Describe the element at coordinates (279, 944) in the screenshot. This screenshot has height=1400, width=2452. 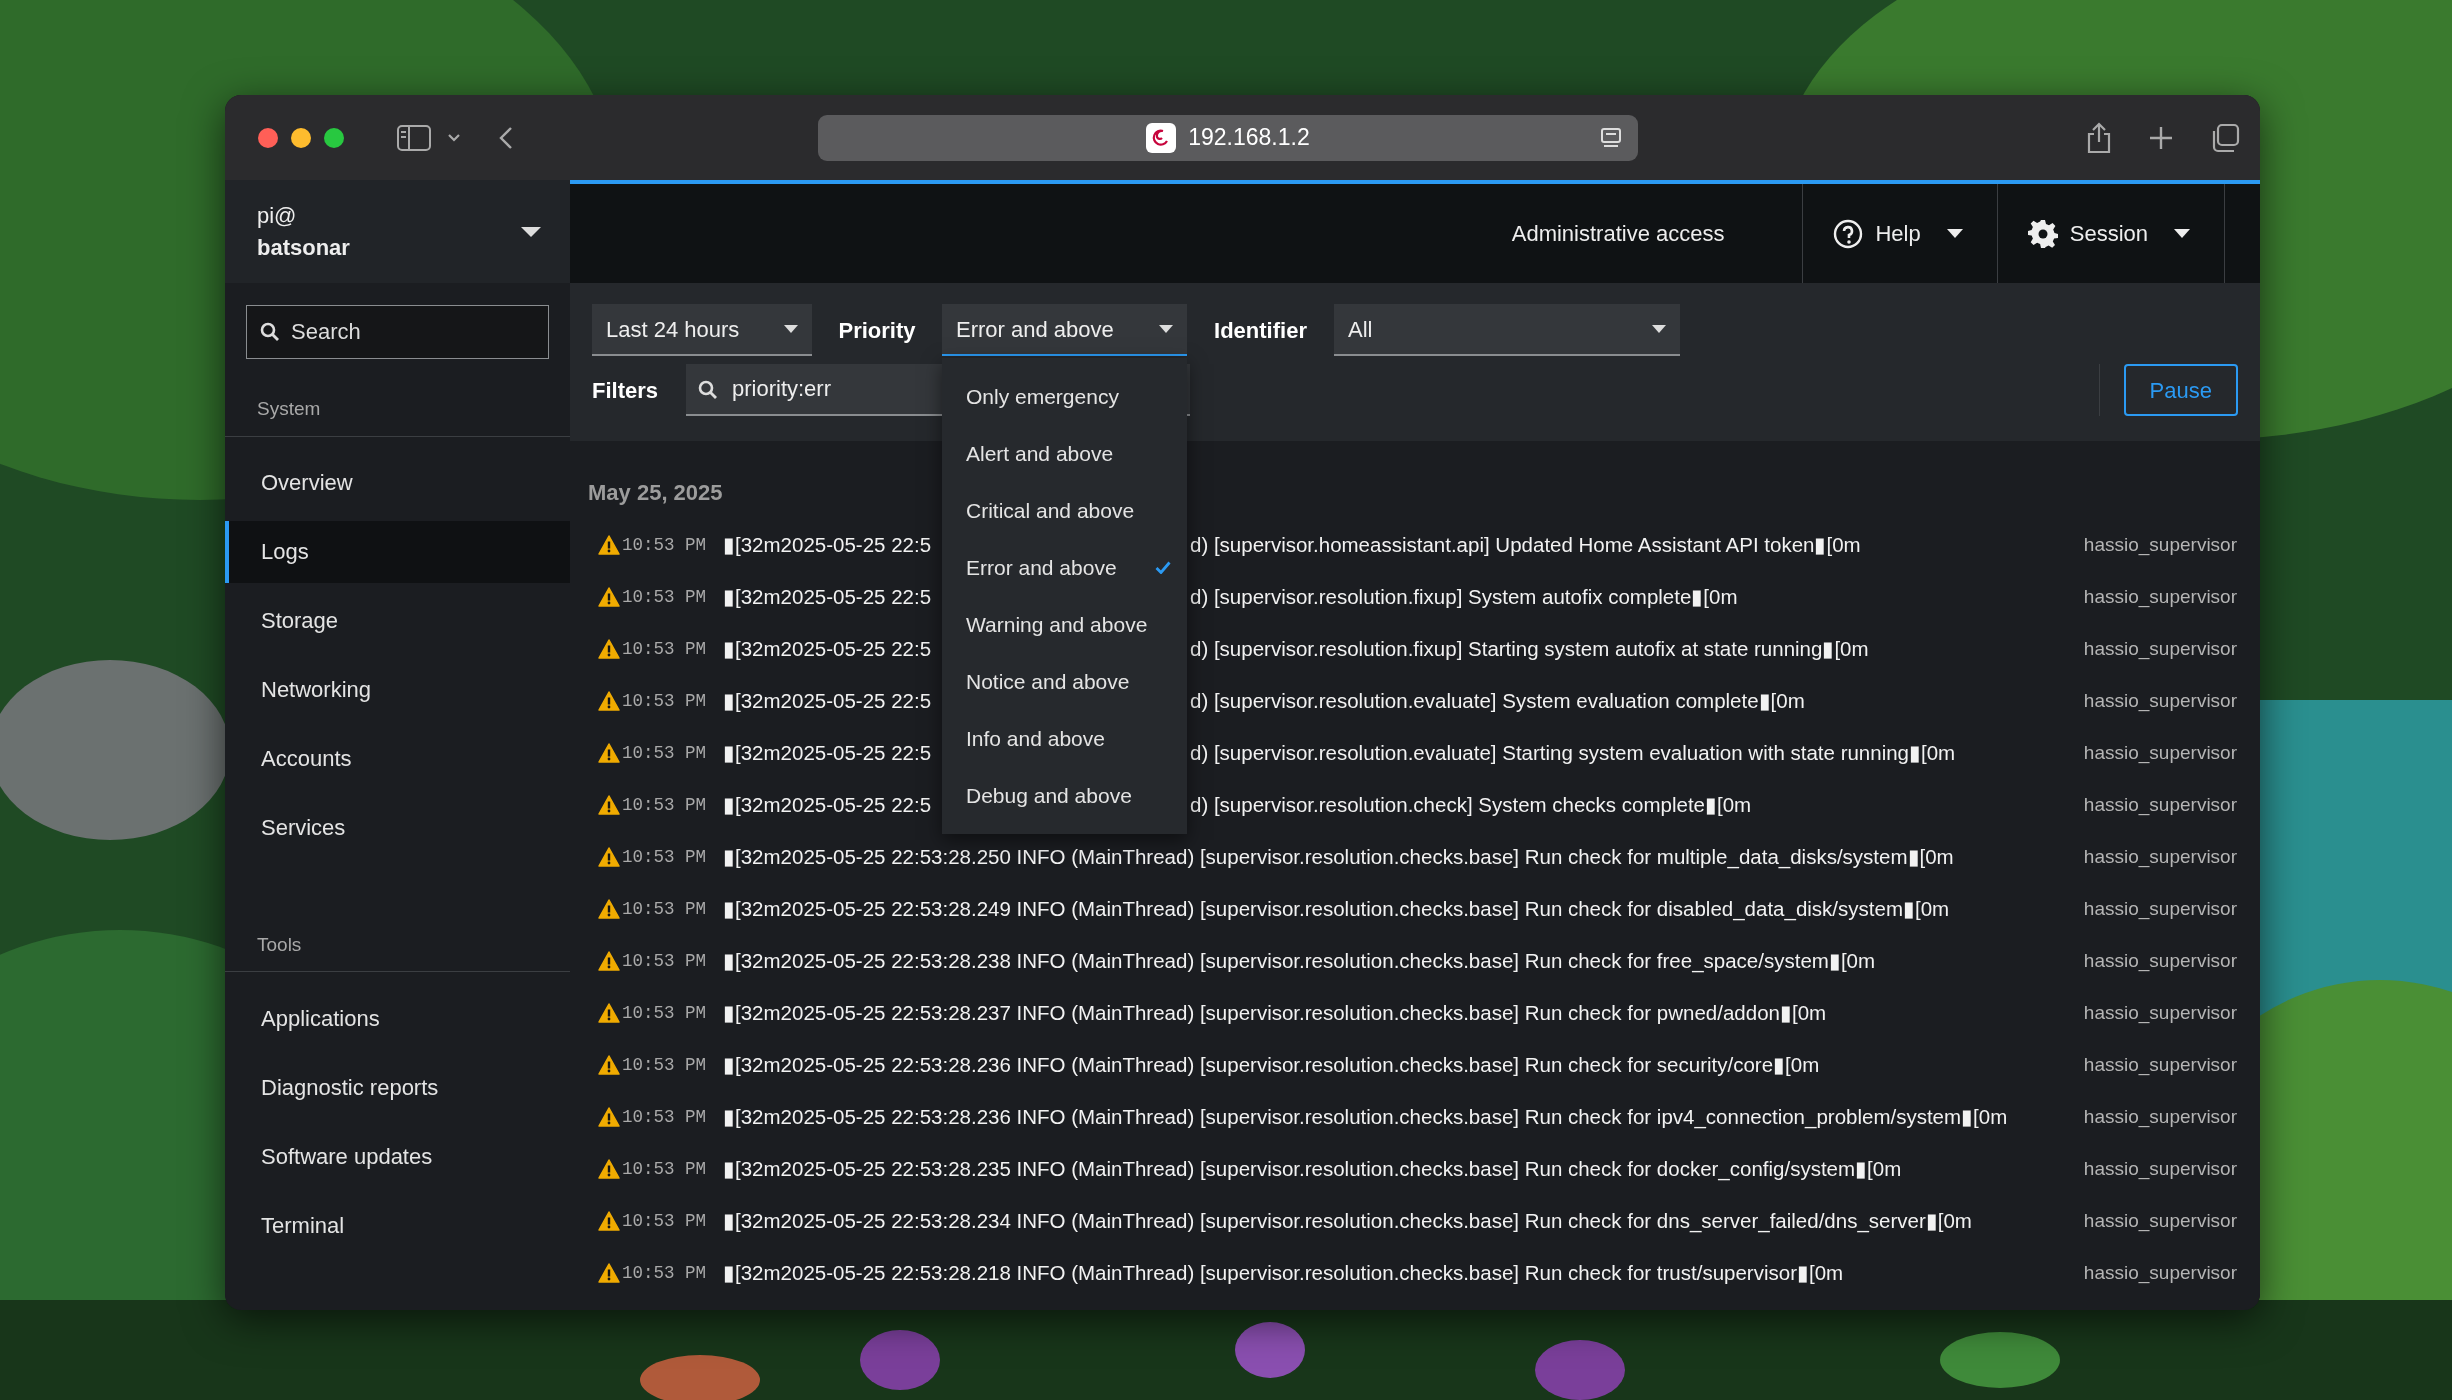
I see `section-heading: Tools` at that location.